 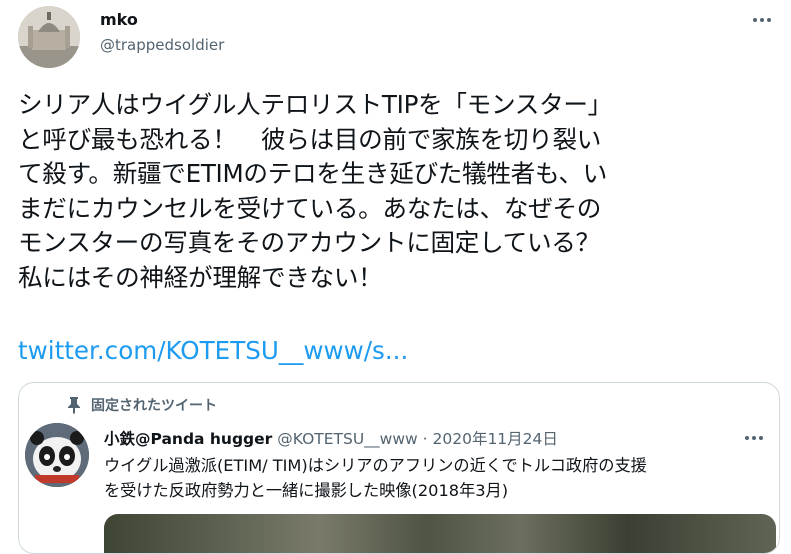 I want to click on author-name: mko, so click(x=119, y=19).